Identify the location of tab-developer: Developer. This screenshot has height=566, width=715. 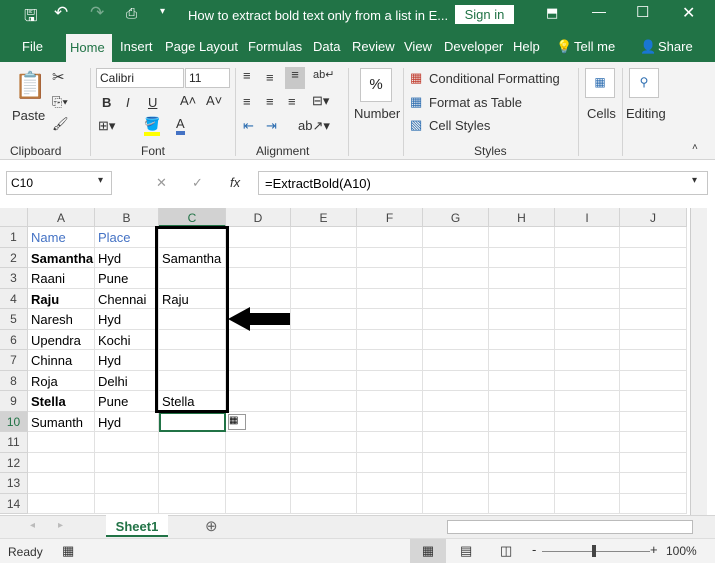
(473, 46).